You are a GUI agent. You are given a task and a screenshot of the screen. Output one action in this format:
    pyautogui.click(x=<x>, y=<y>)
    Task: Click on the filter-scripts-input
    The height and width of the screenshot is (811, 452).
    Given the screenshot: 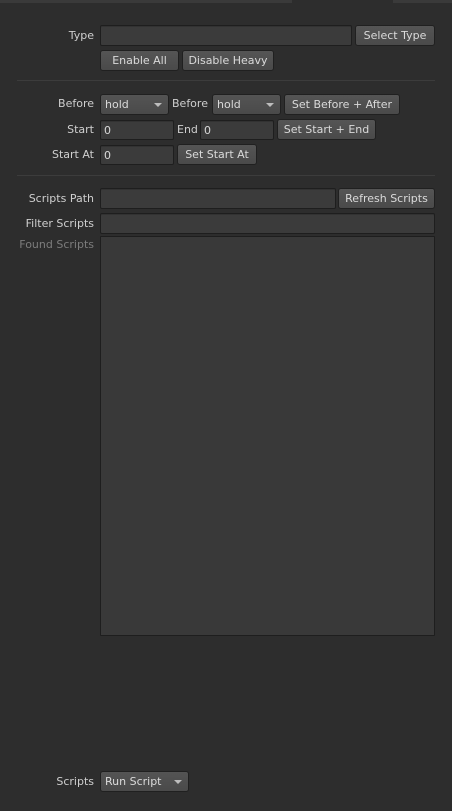 What is the action you would take?
    pyautogui.click(x=267, y=223)
    